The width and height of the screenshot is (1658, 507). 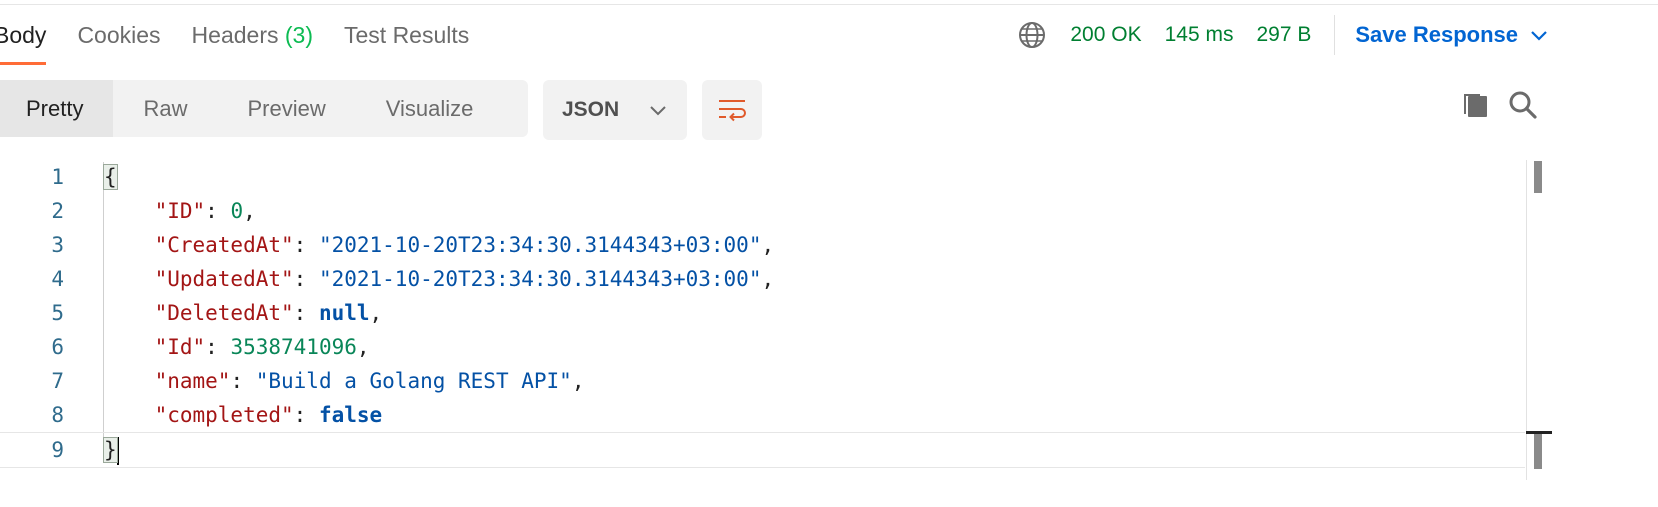 What do you see at coordinates (268, 415) in the screenshot?
I see `code-text: "completed": false` at bounding box center [268, 415].